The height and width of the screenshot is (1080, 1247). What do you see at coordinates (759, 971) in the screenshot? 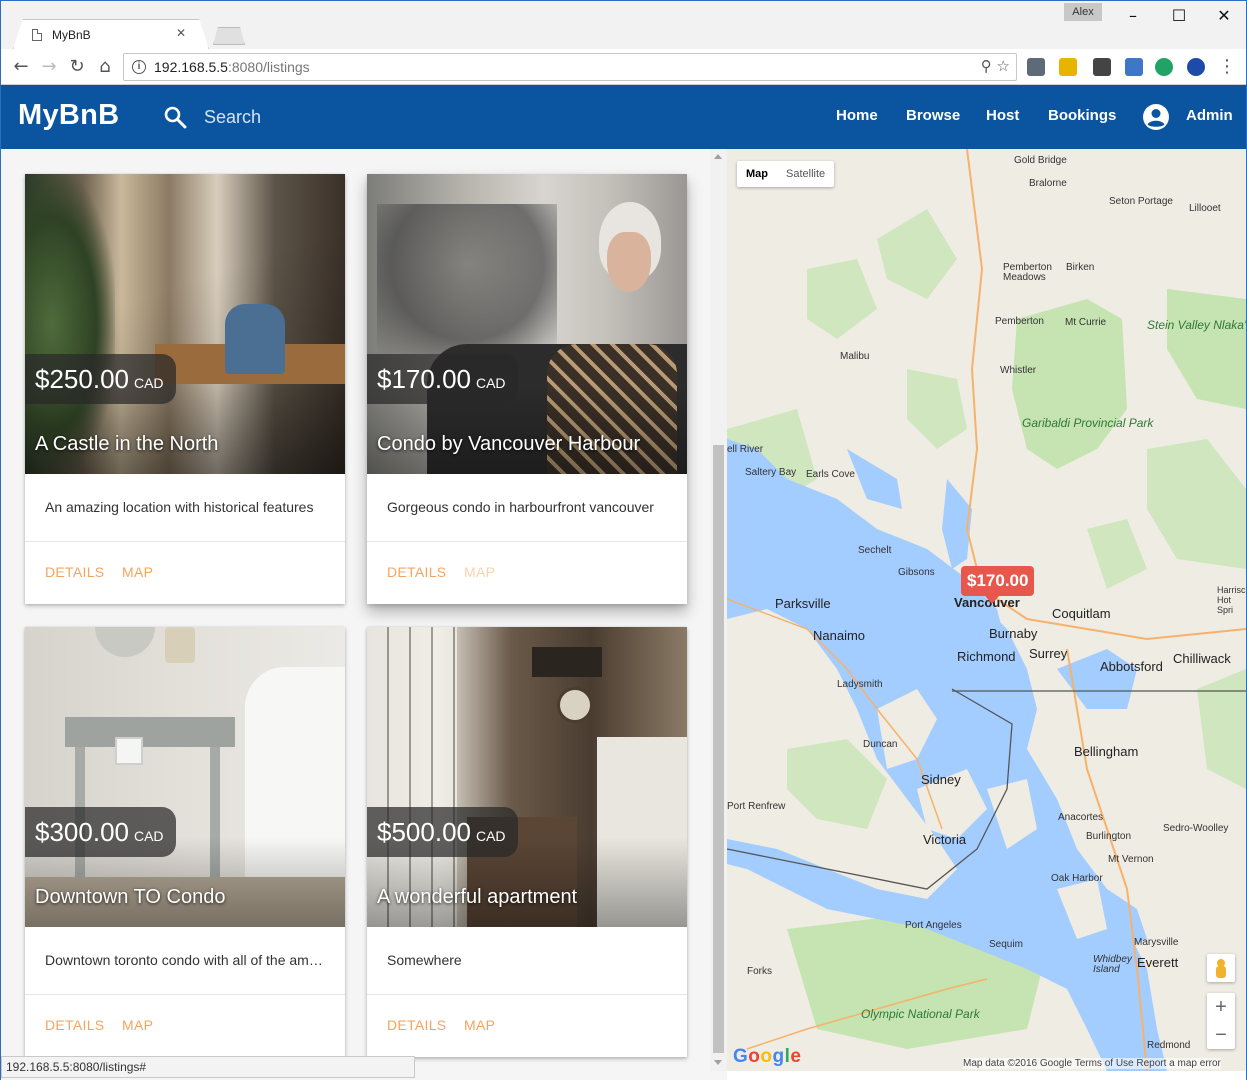
I see `map-label: Forks` at bounding box center [759, 971].